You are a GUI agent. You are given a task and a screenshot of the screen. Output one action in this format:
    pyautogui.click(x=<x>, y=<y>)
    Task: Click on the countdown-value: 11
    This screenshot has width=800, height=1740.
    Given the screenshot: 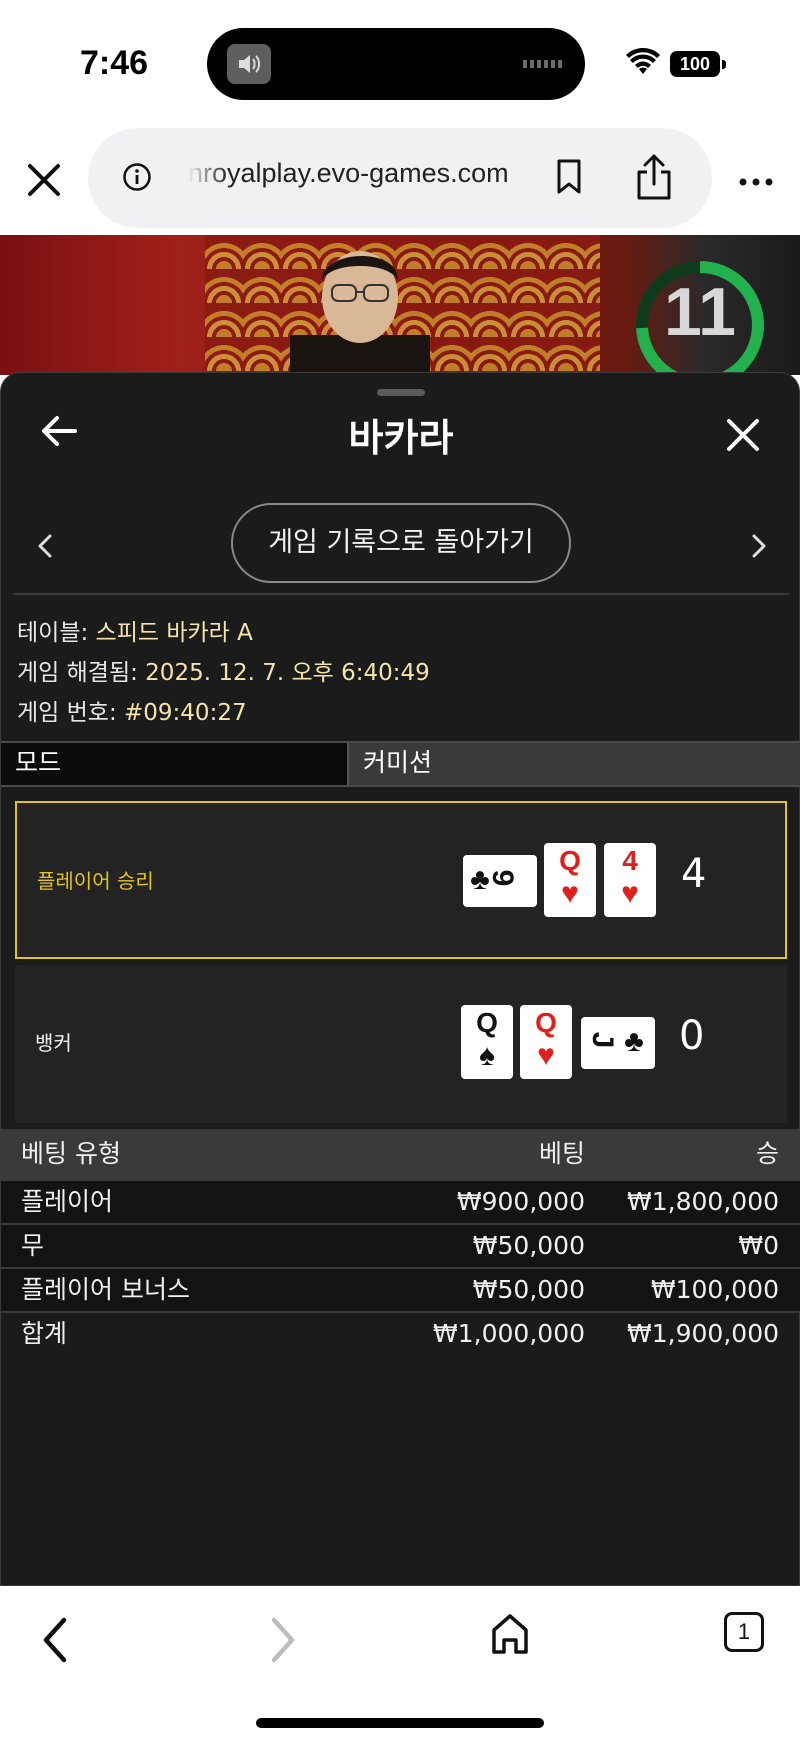 What is the action you would take?
    pyautogui.click(x=700, y=312)
    